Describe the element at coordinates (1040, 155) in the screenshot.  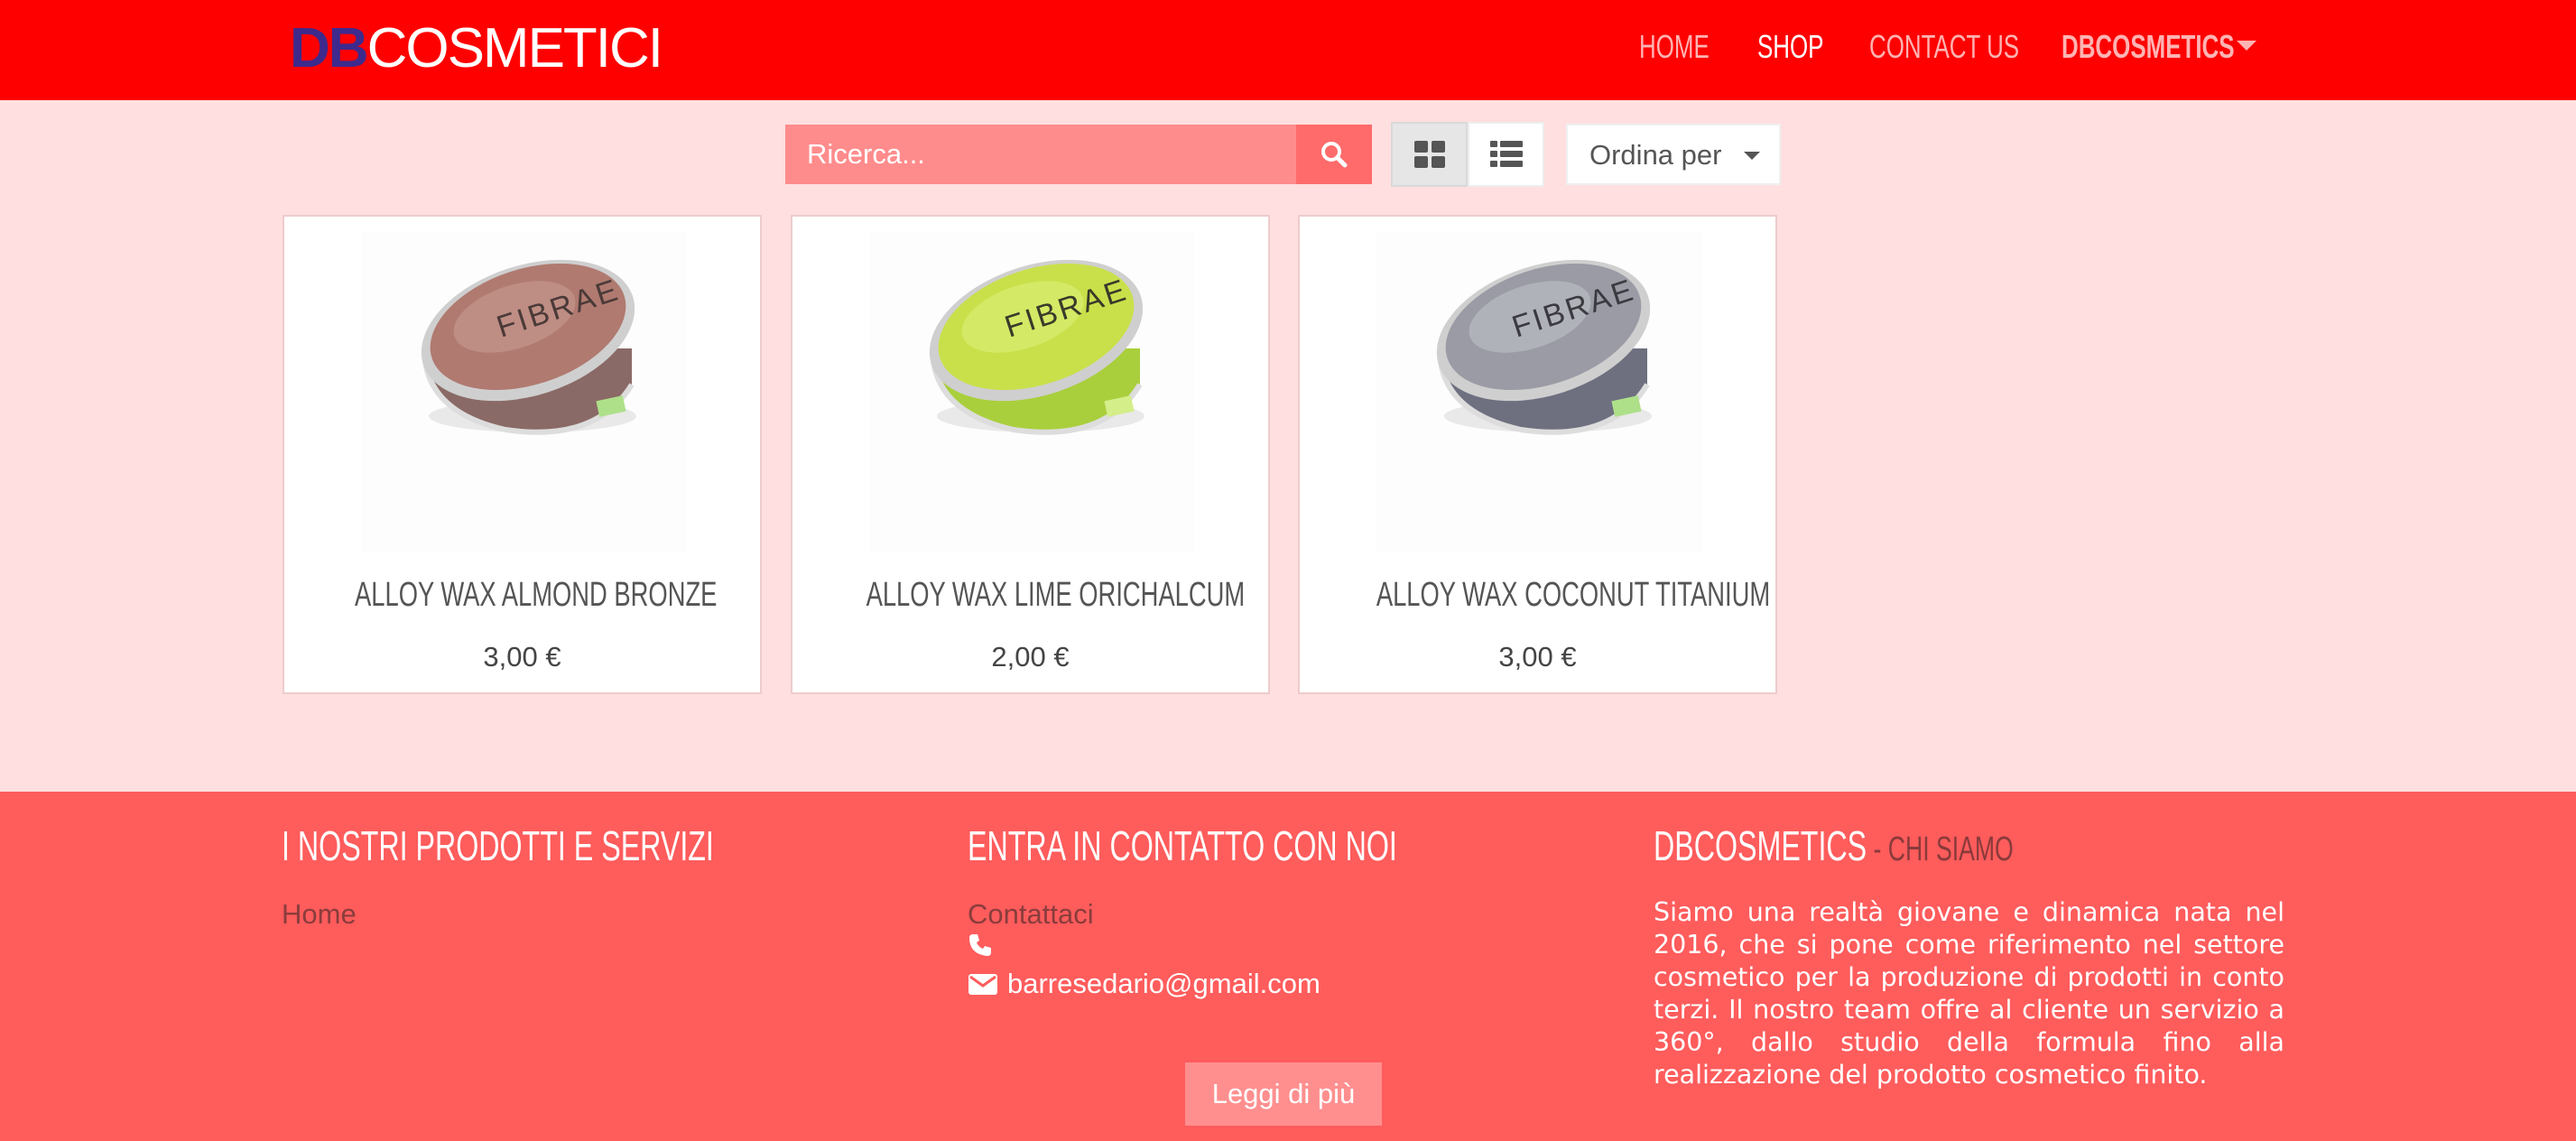
I see `search-input` at that location.